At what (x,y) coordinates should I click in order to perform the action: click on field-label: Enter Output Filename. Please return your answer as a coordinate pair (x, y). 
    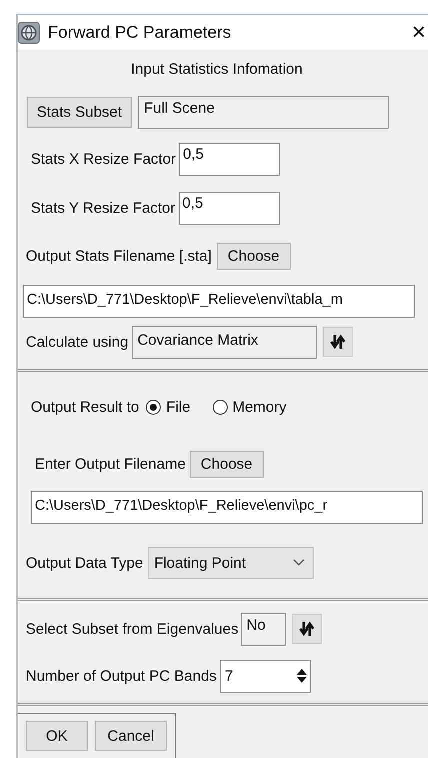
    Looking at the image, I should click on (110, 464).